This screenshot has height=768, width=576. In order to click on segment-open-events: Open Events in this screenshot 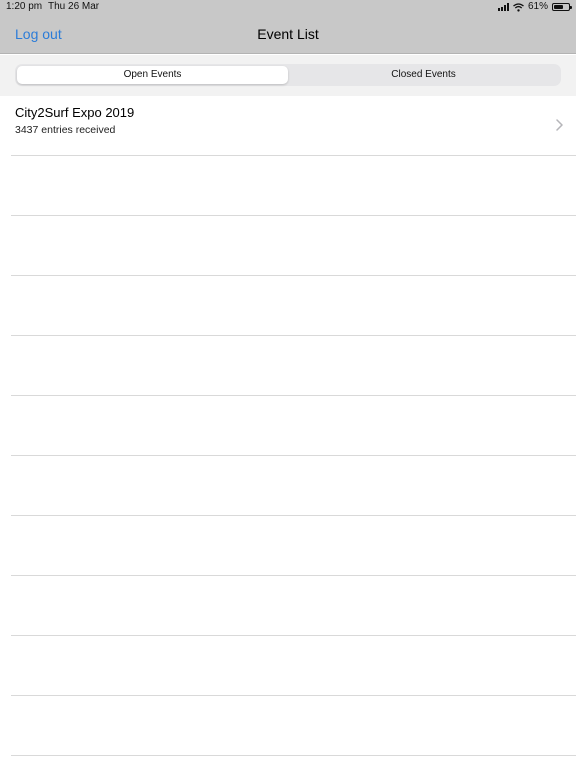, I will do `click(152, 75)`.